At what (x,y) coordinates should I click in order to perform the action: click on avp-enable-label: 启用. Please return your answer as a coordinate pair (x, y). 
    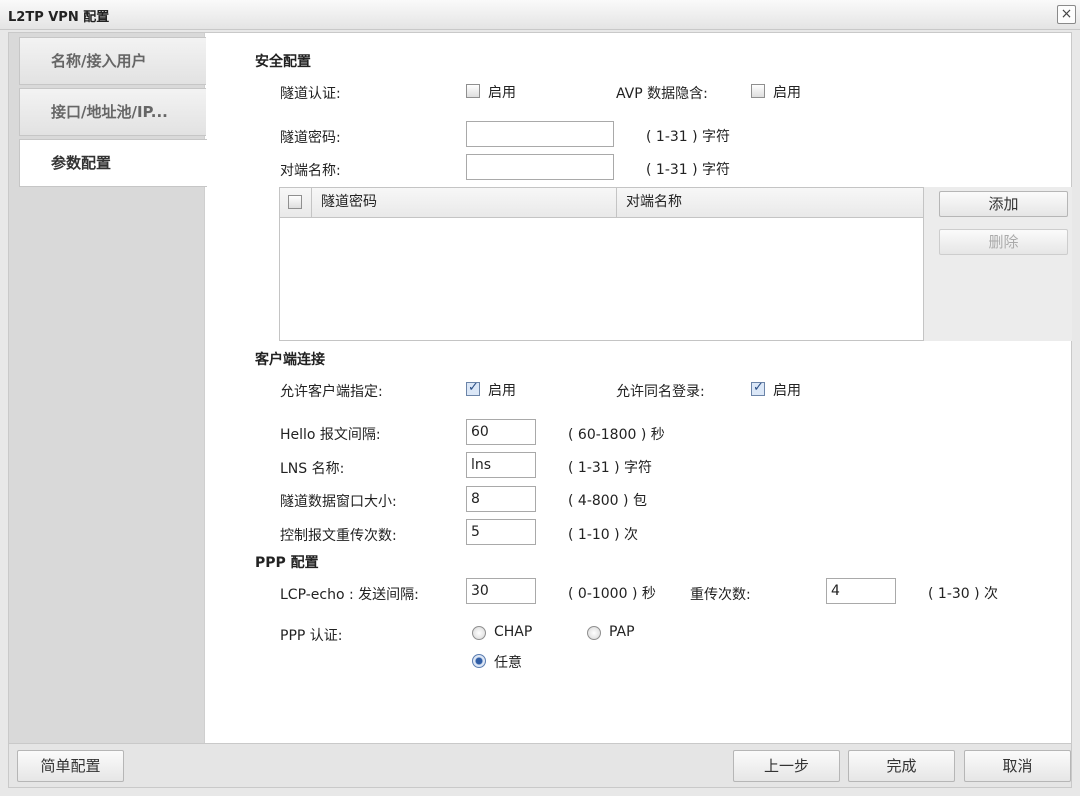
    Looking at the image, I should click on (787, 93).